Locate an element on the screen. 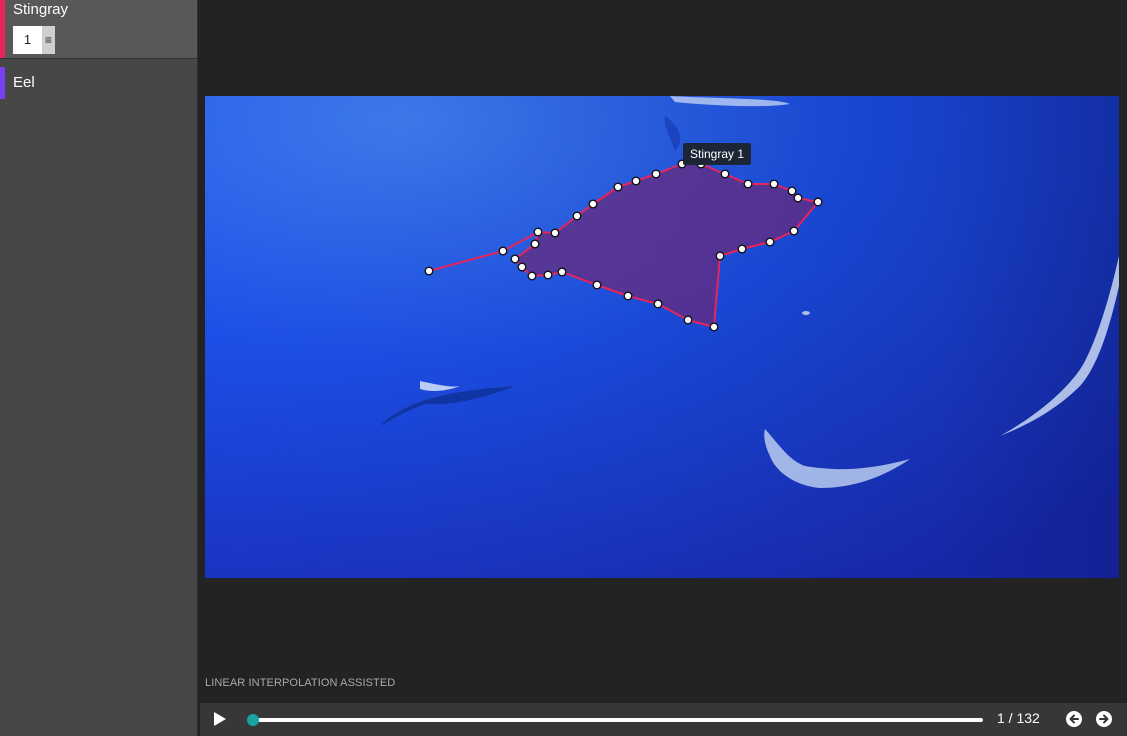 Image resolution: width=1127 pixels, height=736 pixels. mode-label: LINEAR INTERPOLATION ASSISTED is located at coordinates (300, 683).